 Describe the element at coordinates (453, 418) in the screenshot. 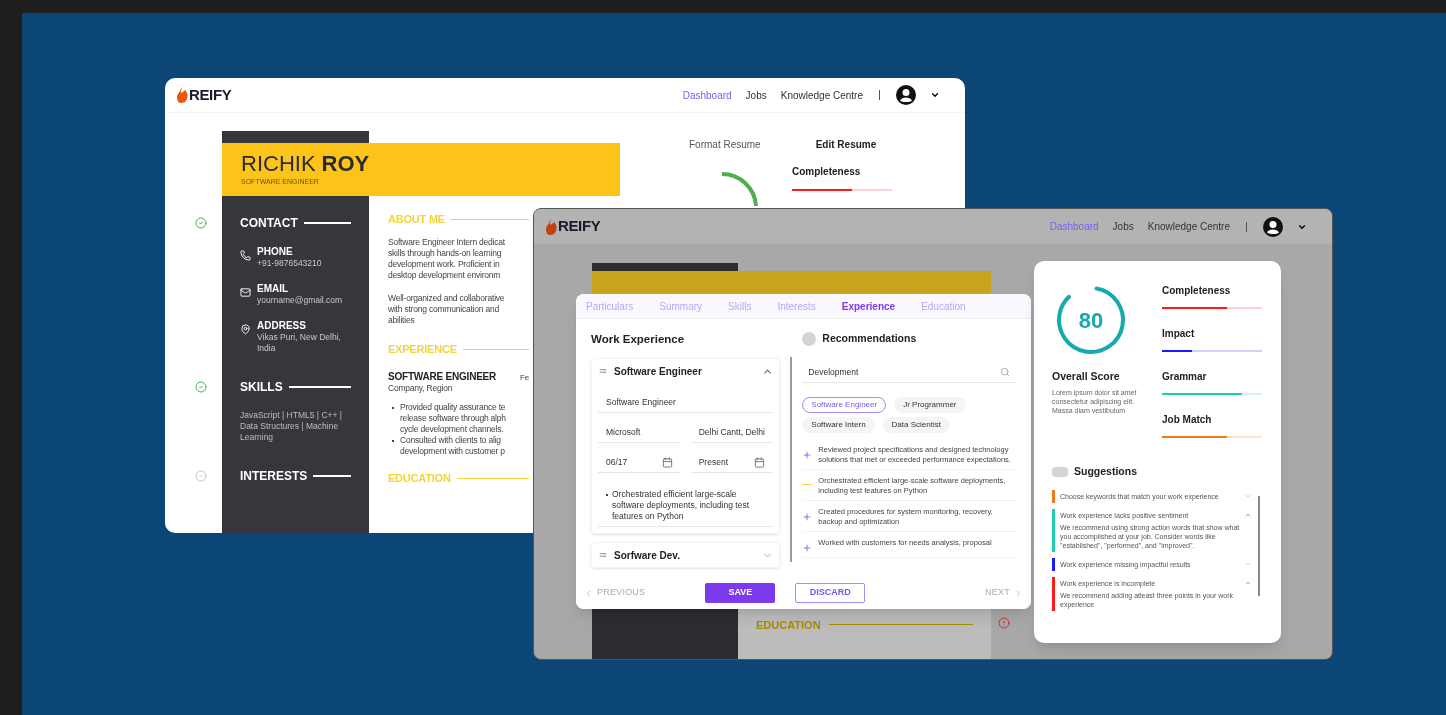

I see `bullet-line: release software through alph` at that location.